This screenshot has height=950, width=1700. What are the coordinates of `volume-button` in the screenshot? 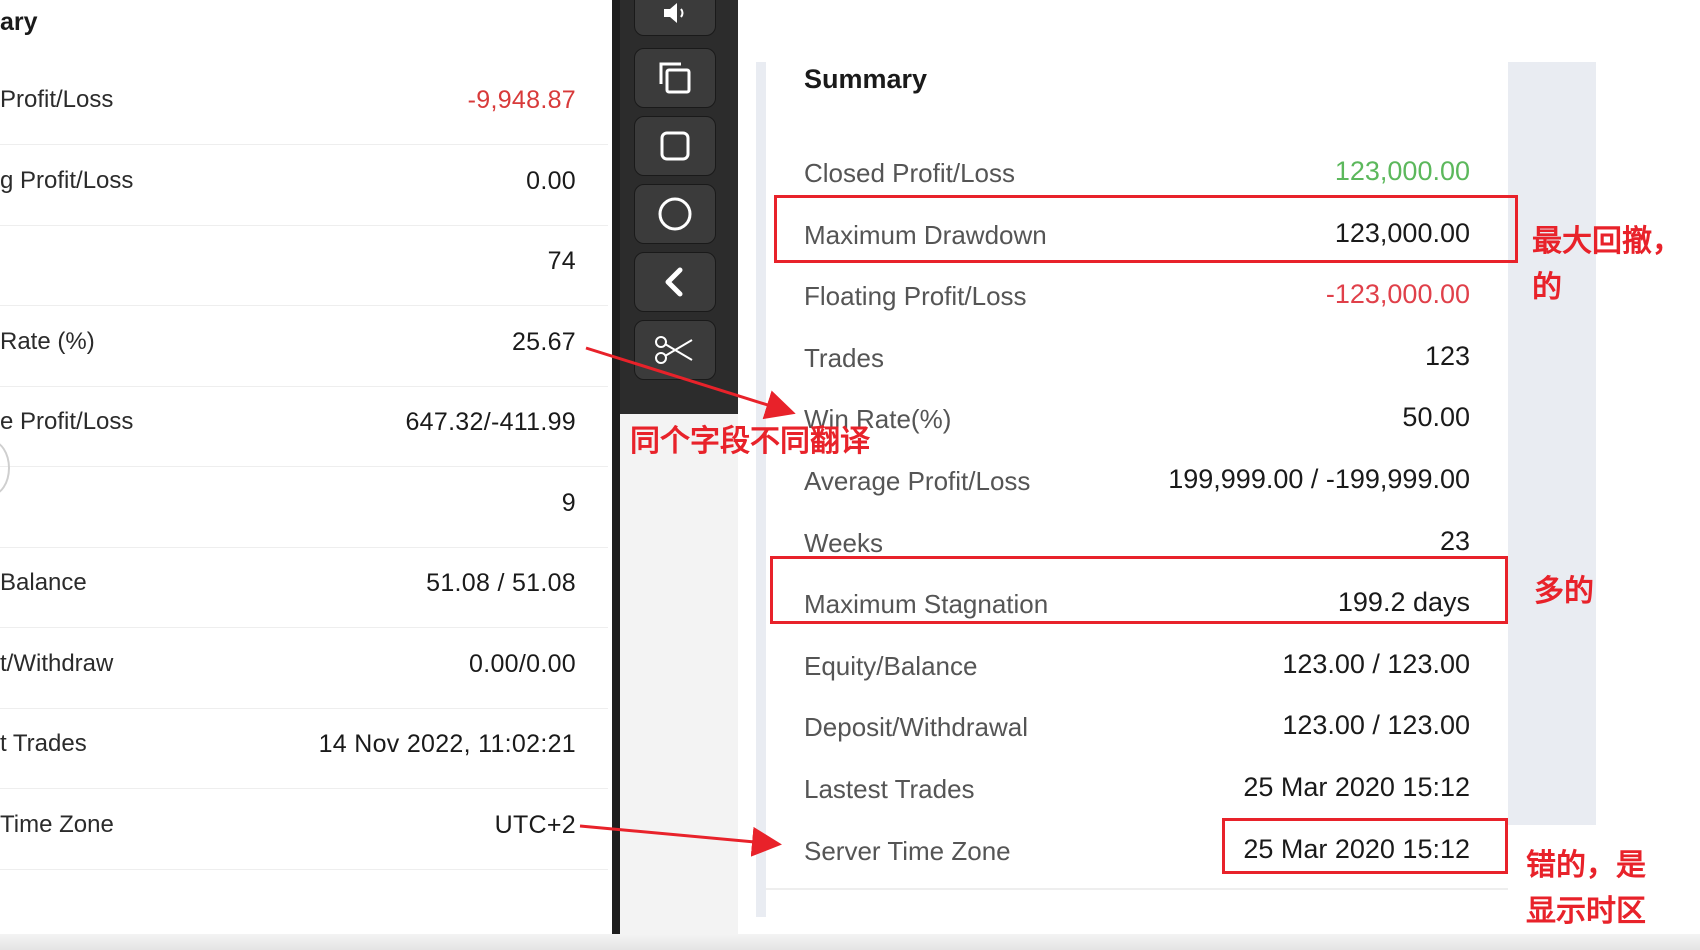 It's located at (675, 18).